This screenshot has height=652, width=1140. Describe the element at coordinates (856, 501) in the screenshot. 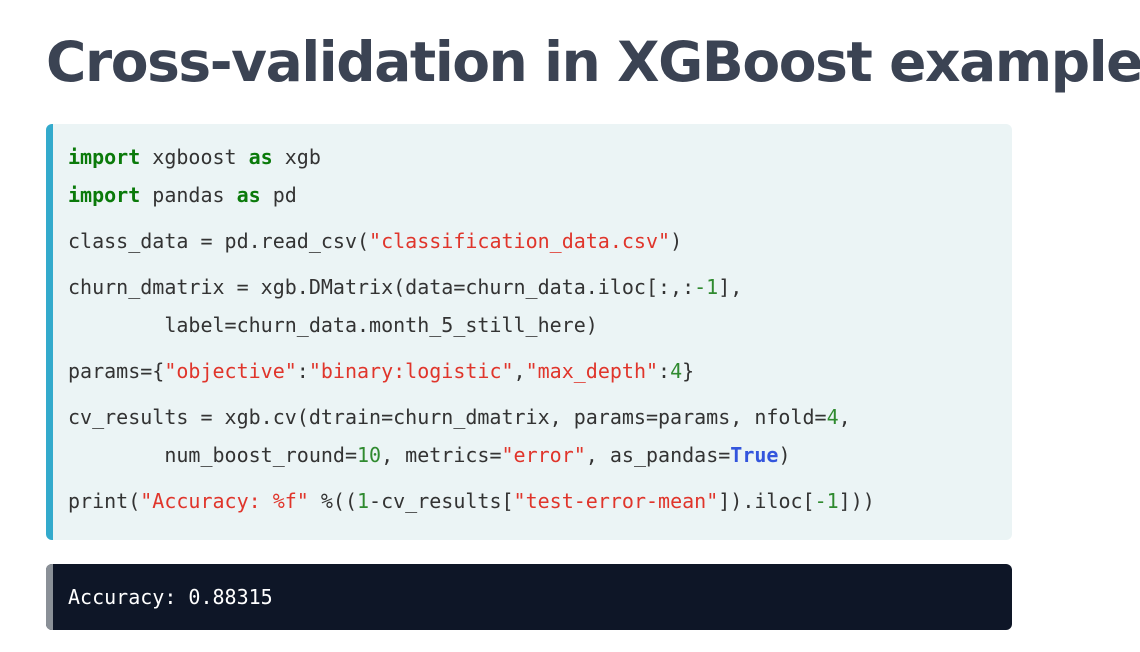

I see `code-token: ]))` at that location.